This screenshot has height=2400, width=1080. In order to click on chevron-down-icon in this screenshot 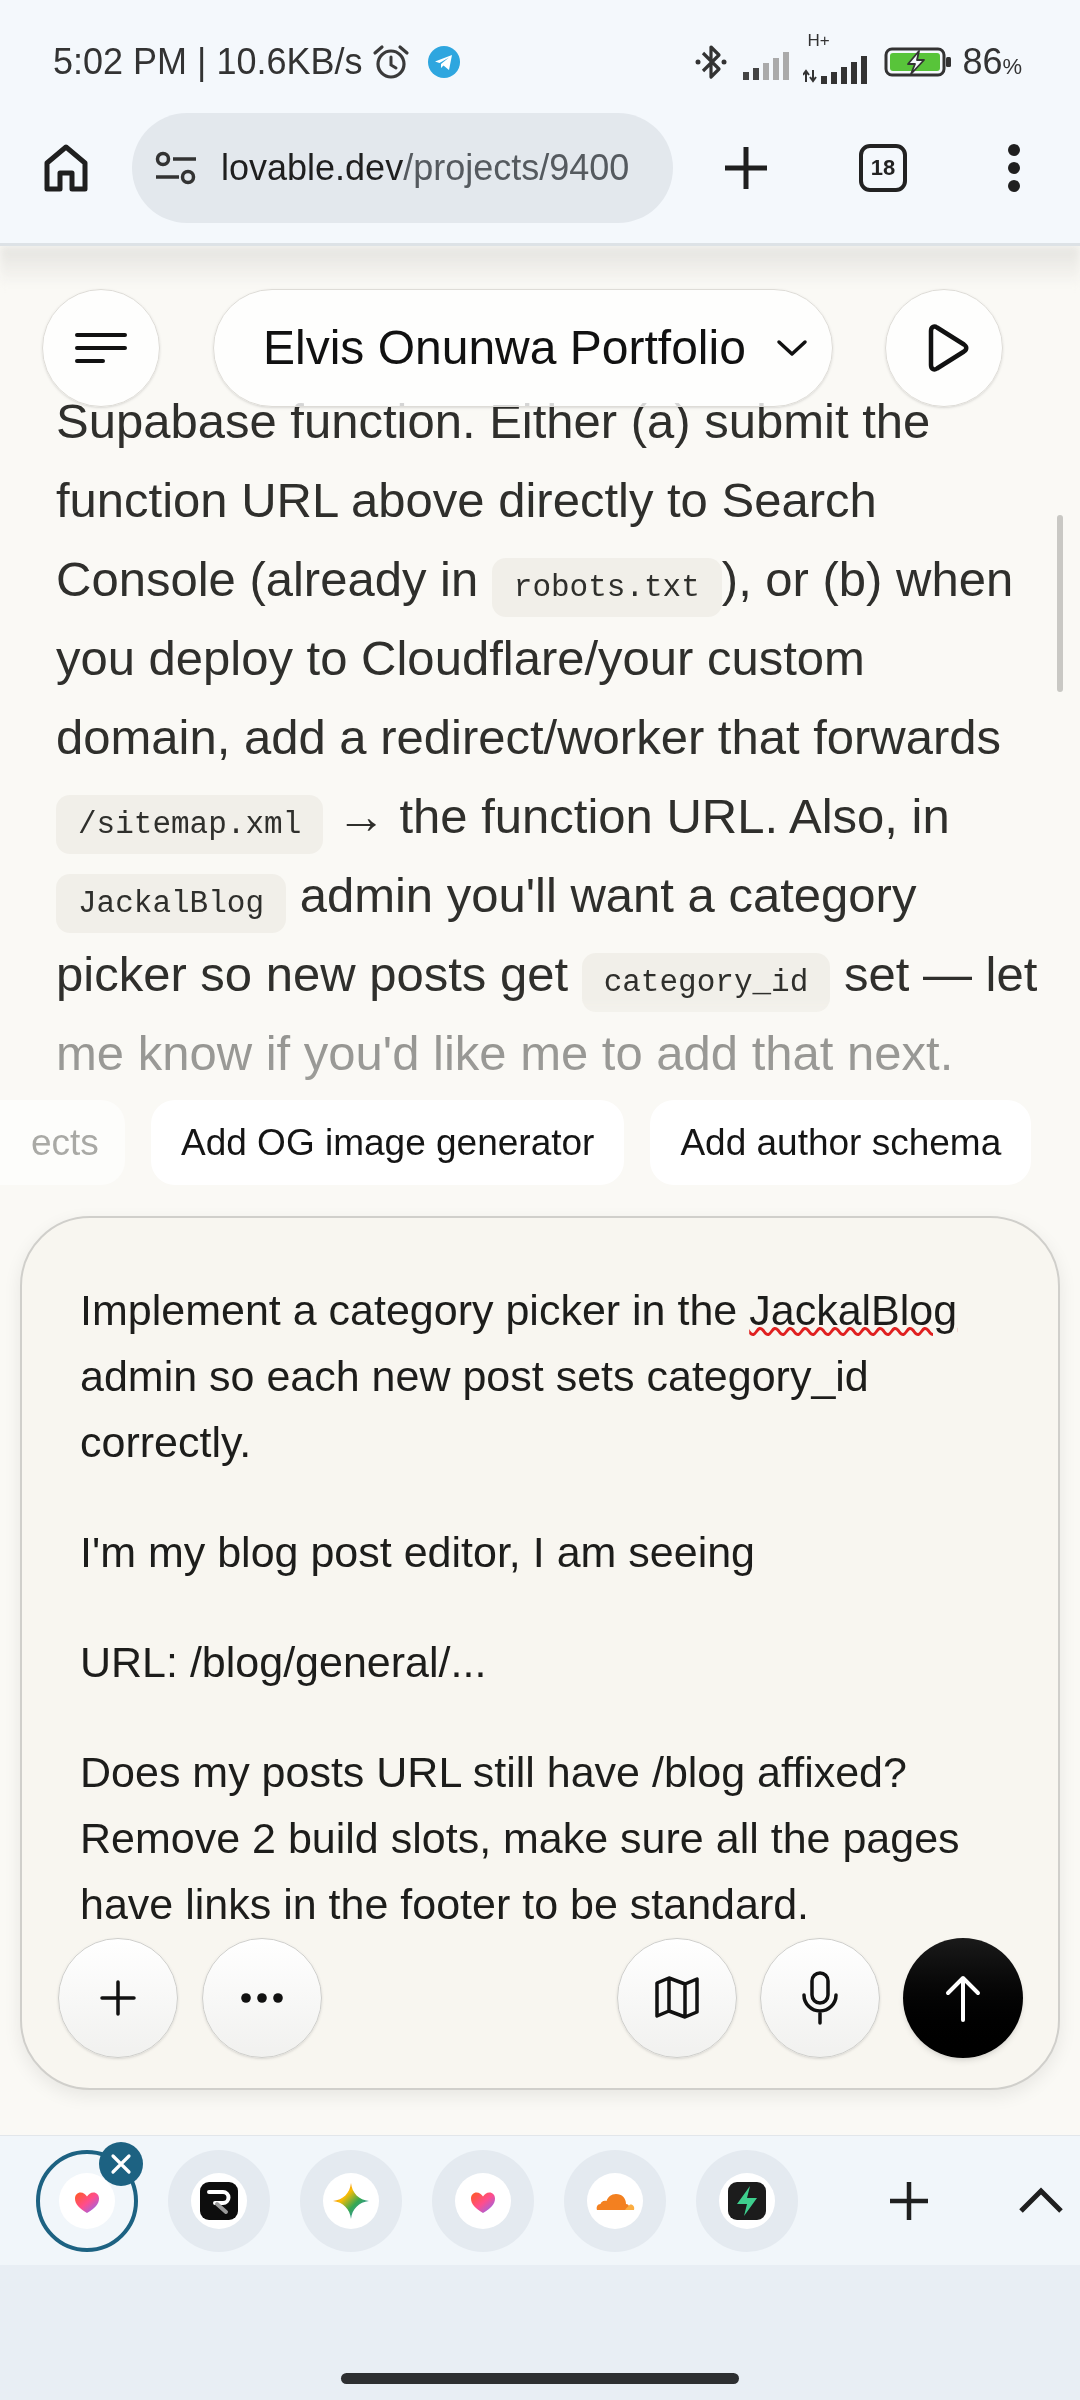, I will do `click(791, 348)`.